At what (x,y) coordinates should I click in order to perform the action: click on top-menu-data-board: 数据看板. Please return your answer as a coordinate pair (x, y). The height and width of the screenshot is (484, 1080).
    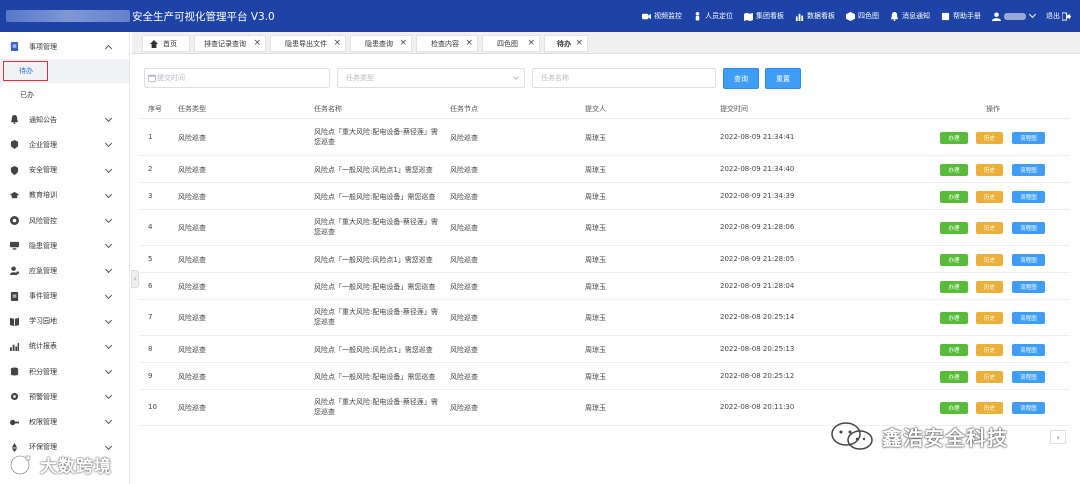
    Looking at the image, I should click on (815, 16).